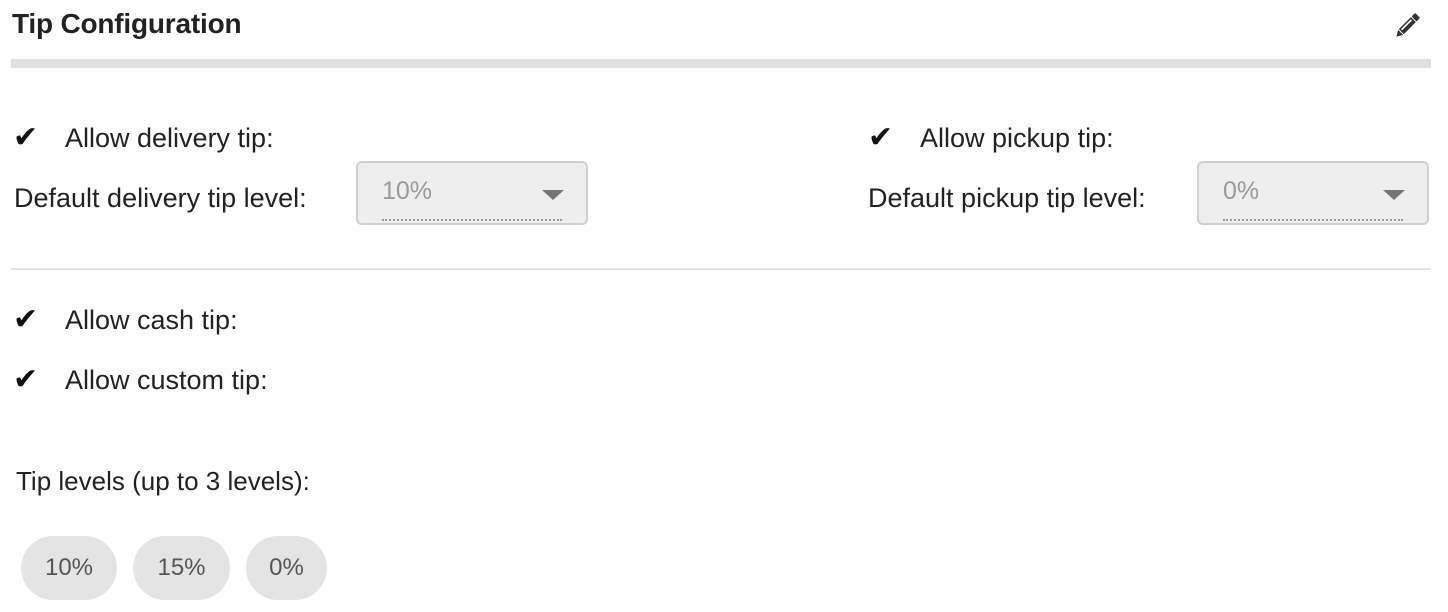 The width and height of the screenshot is (1448, 612). What do you see at coordinates (721, 29) in the screenshot?
I see `panel-header: Tip Configuration` at bounding box center [721, 29].